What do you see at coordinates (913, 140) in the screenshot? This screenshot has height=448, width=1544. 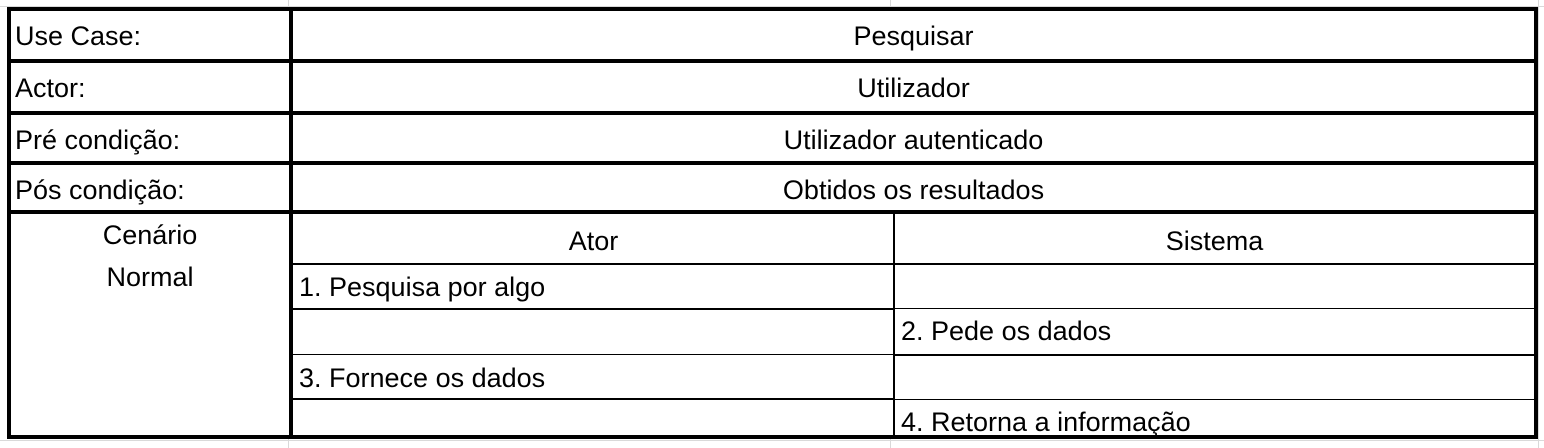 I see `precondition-value: Utilizador autenticado` at bounding box center [913, 140].